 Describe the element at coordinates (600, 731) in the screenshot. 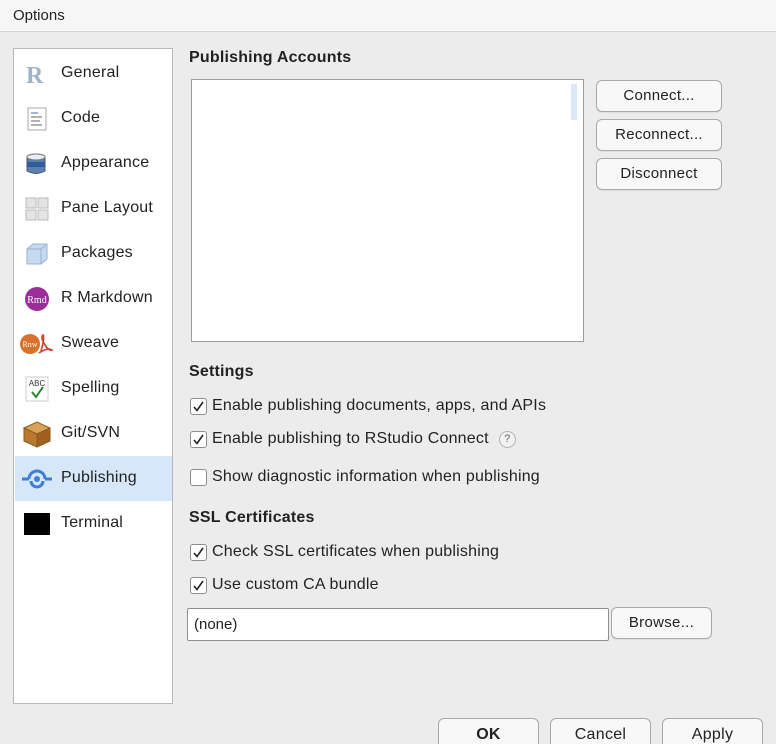

I see `cancel-button: Cancel` at that location.